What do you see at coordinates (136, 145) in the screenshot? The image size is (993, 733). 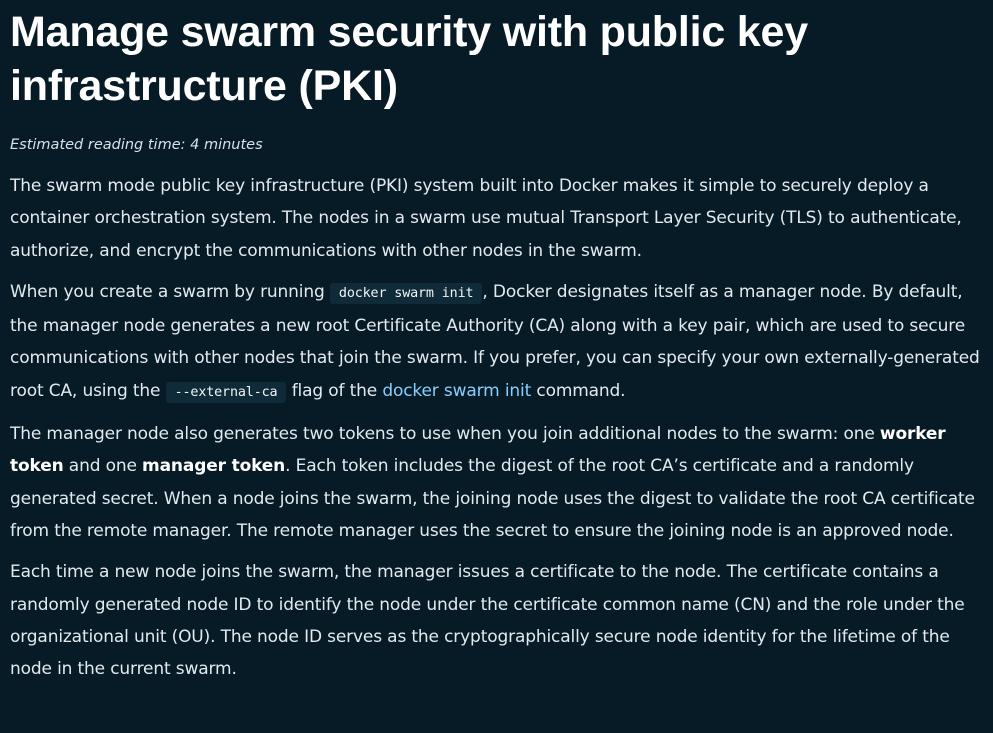 I see `reading-time: Estimated reading time: 4 minutes` at bounding box center [136, 145].